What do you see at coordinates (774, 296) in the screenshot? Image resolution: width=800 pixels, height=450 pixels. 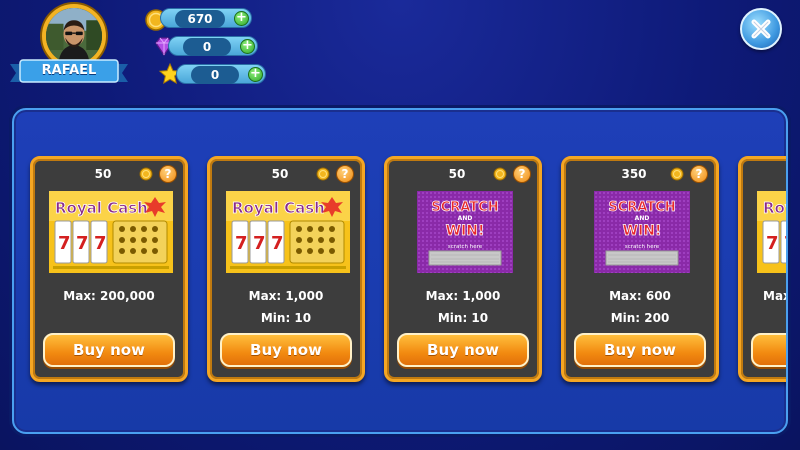 I see `max-prize: Max` at bounding box center [774, 296].